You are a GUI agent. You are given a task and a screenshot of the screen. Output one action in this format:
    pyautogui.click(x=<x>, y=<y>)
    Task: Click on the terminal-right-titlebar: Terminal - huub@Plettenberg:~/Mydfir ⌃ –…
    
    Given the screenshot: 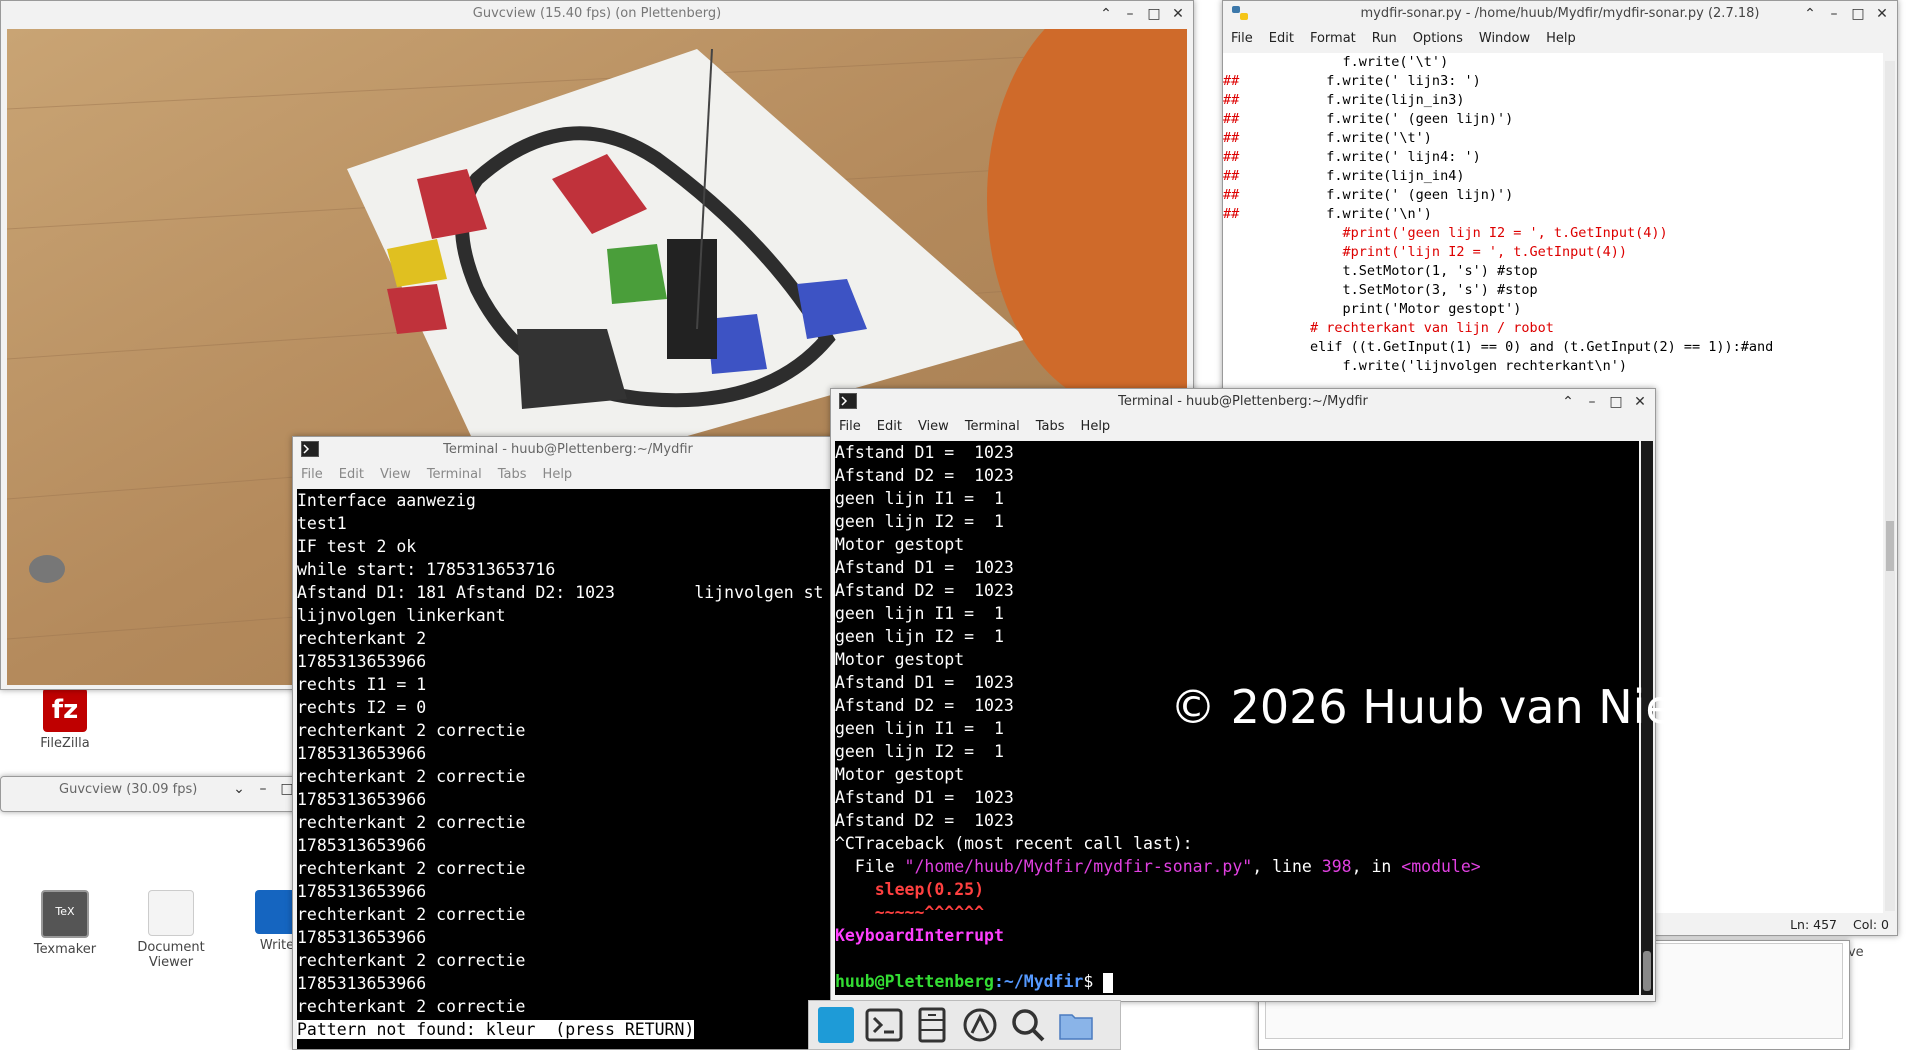 What is the action you would take?
    pyautogui.click(x=1243, y=402)
    